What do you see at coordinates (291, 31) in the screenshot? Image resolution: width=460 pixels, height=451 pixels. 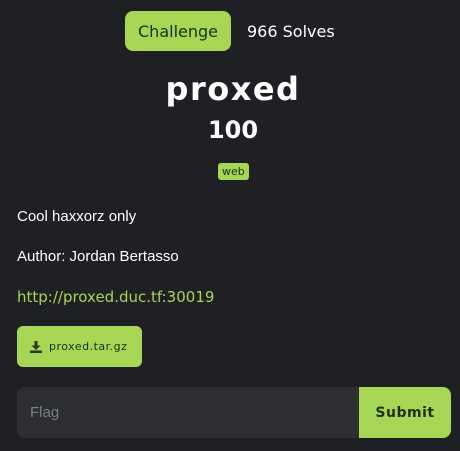 I see `tab-solves: 966 Solves` at bounding box center [291, 31].